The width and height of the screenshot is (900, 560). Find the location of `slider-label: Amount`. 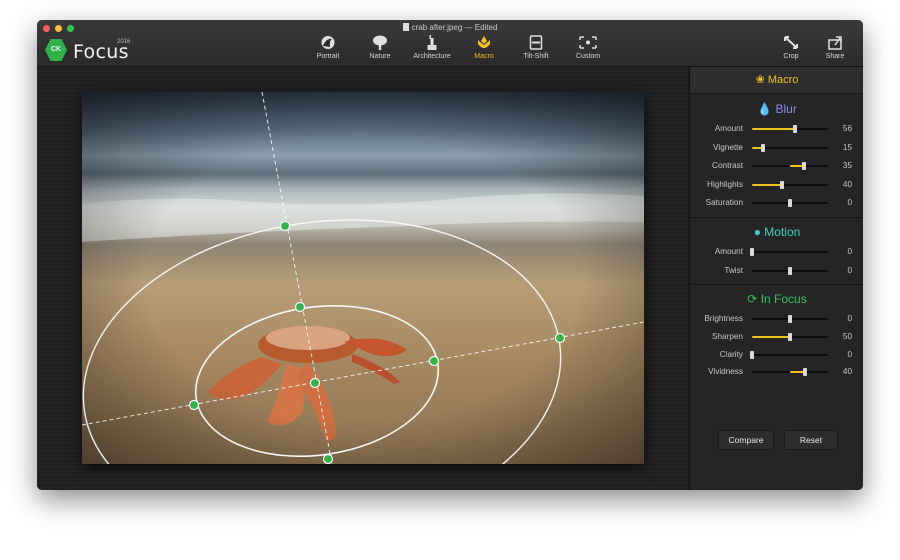

slider-label: Amount is located at coordinates (728, 128).